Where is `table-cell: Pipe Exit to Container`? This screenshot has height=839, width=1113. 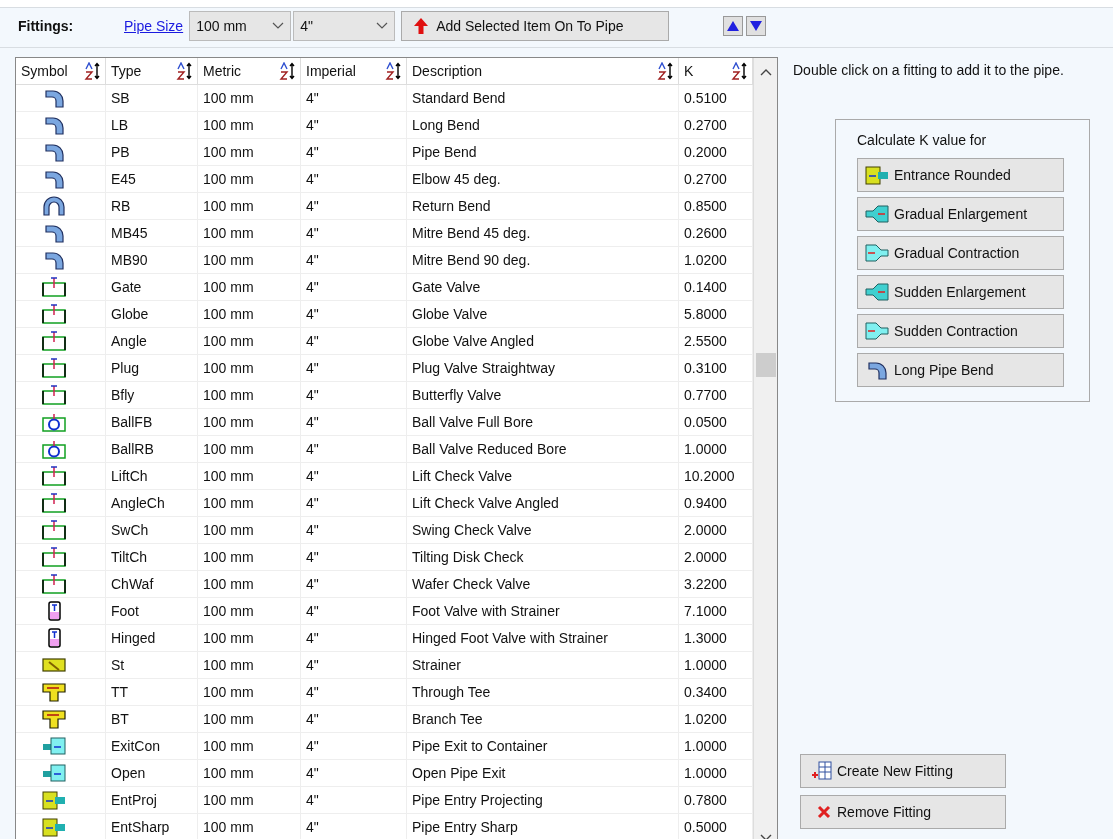
table-cell: Pipe Exit to Container is located at coordinates (543, 746).